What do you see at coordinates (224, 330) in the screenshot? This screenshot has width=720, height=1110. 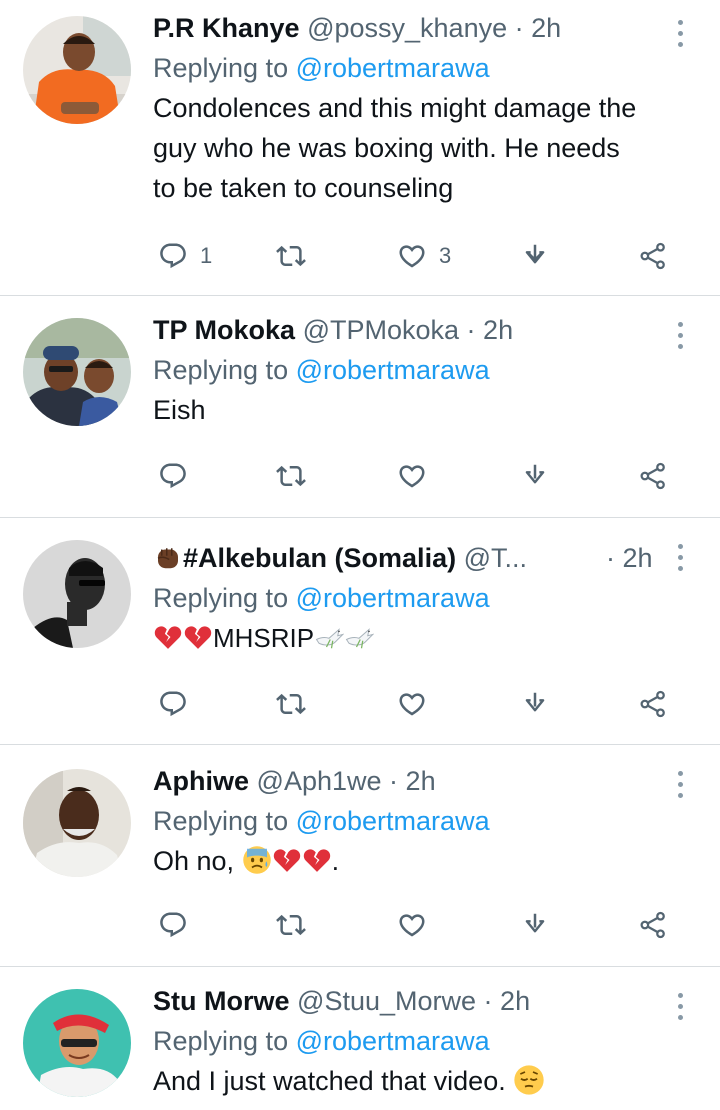 I see `display-name: TP Mokoka` at bounding box center [224, 330].